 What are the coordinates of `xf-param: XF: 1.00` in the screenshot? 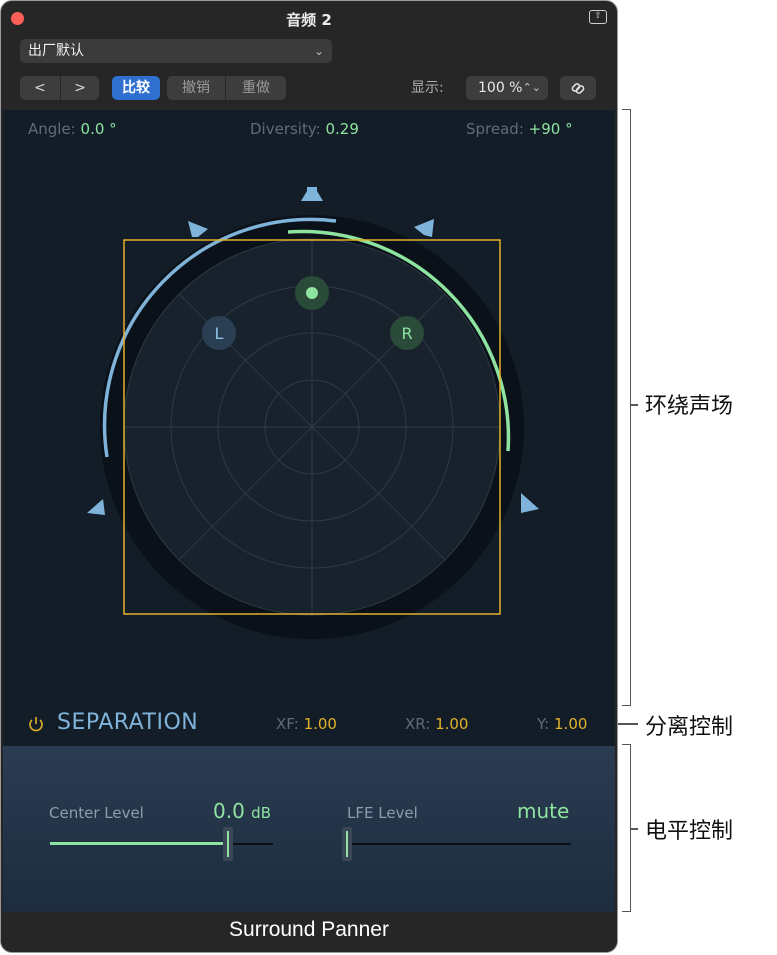 It's located at (306, 724).